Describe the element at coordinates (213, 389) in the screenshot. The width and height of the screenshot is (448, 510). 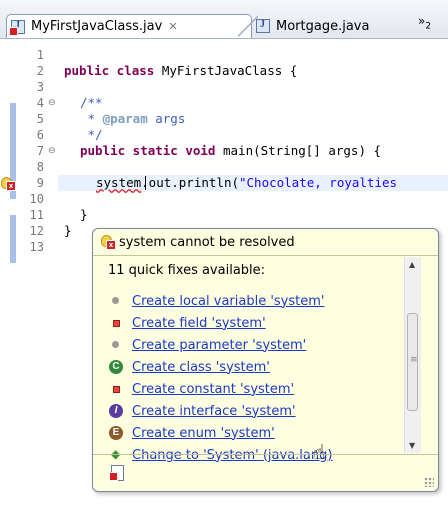
I see `quick-fix-link: Create constant 'system'` at that location.